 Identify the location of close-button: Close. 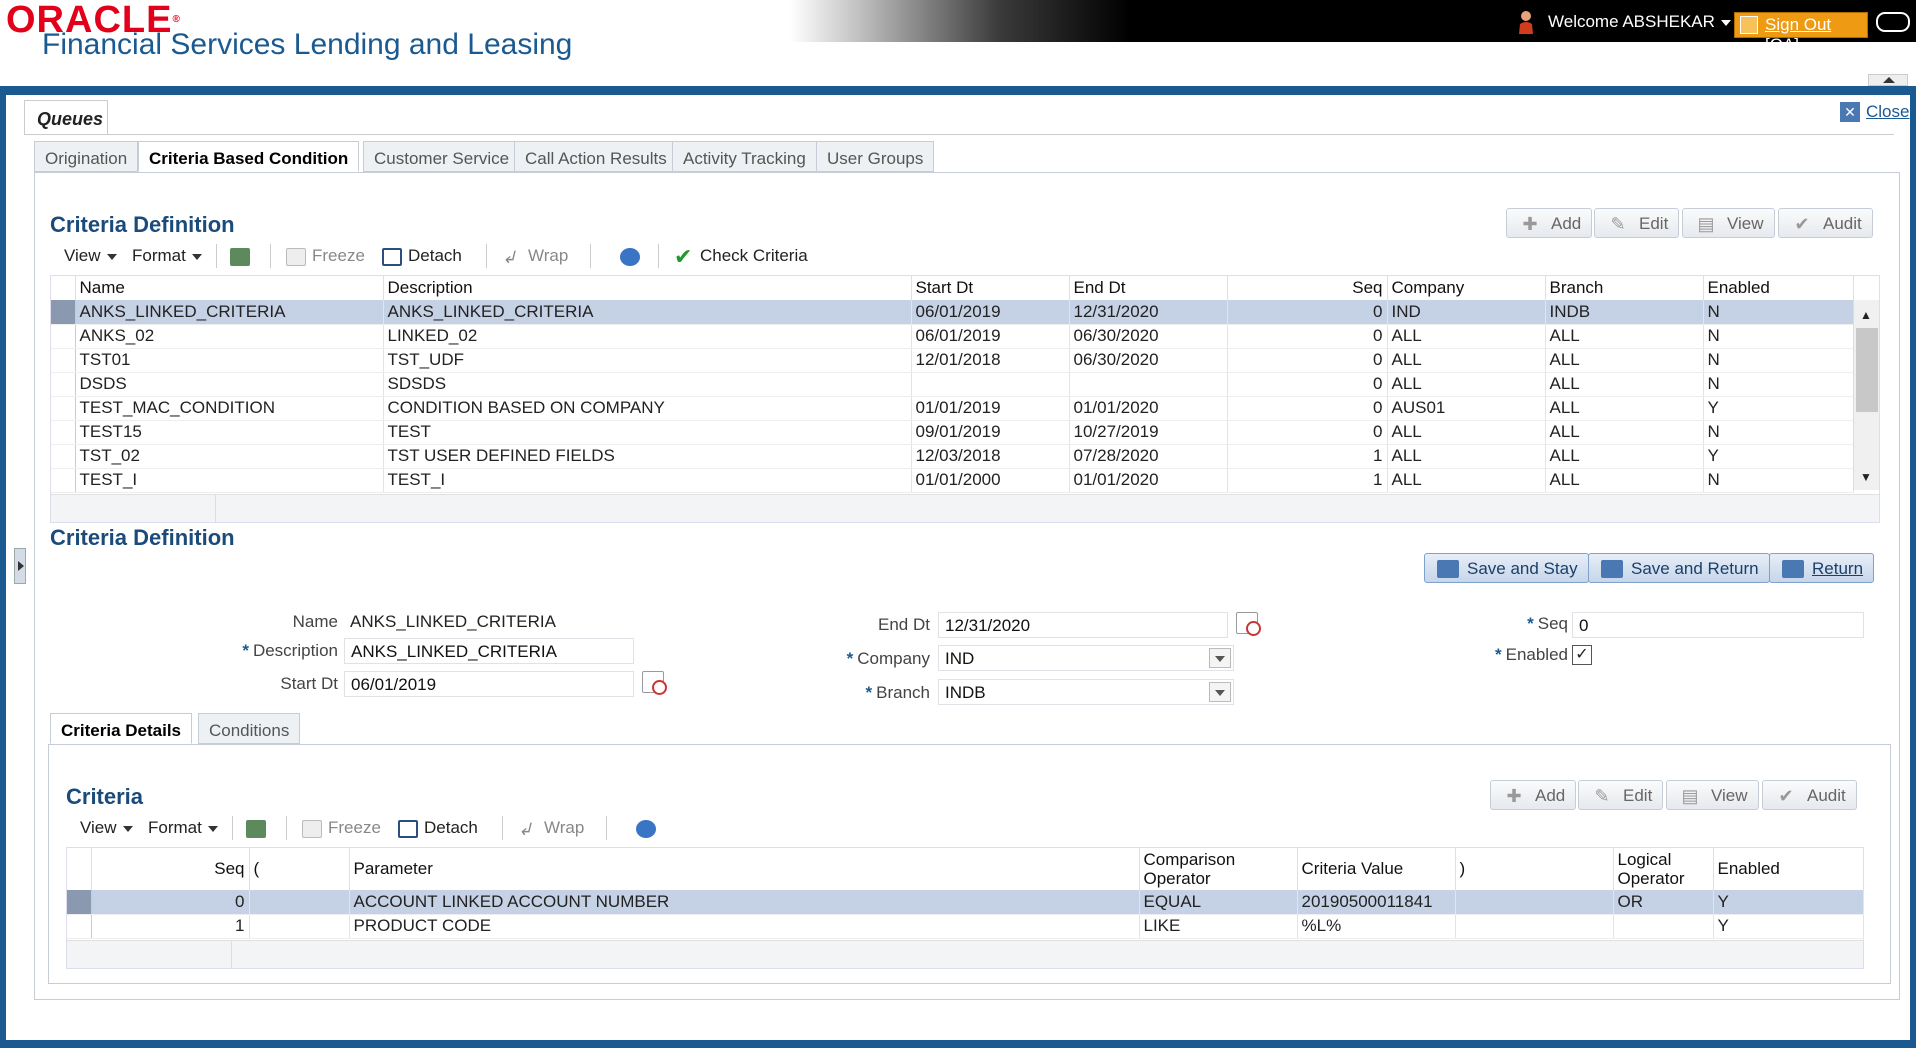
(1874, 112).